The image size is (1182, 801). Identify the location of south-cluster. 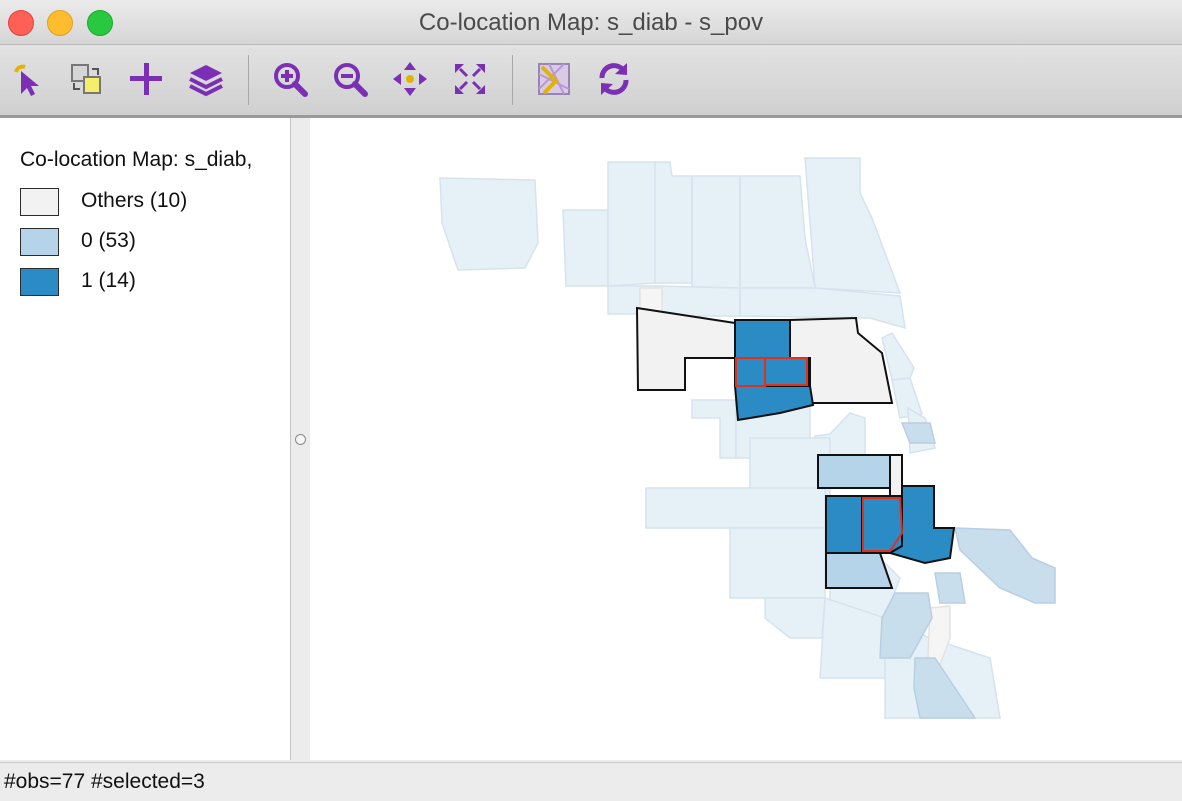
(886, 521).